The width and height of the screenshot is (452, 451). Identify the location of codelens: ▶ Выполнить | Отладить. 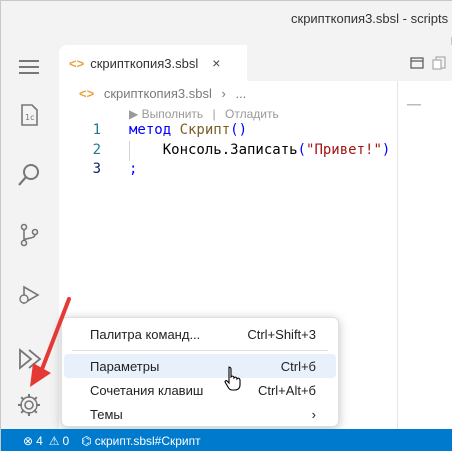
(204, 114).